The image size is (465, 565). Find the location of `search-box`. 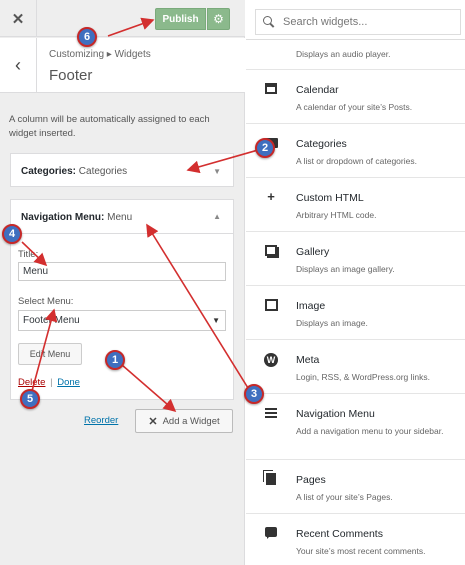

search-box is located at coordinates (358, 22).